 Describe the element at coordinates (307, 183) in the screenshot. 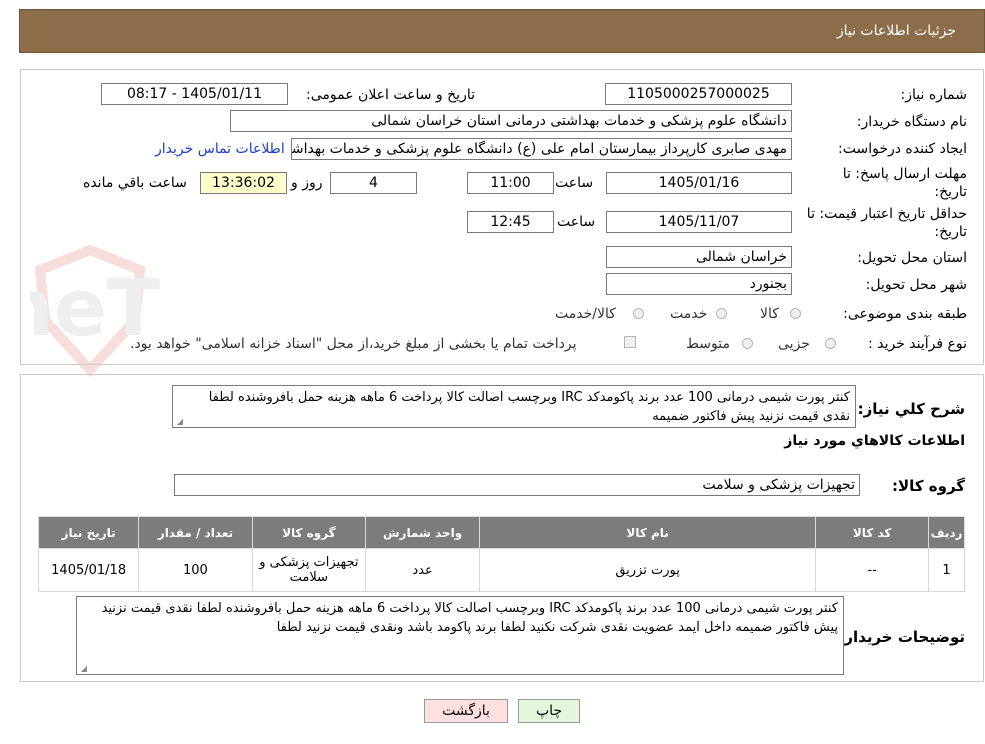

I see `days-label: روز و` at that location.